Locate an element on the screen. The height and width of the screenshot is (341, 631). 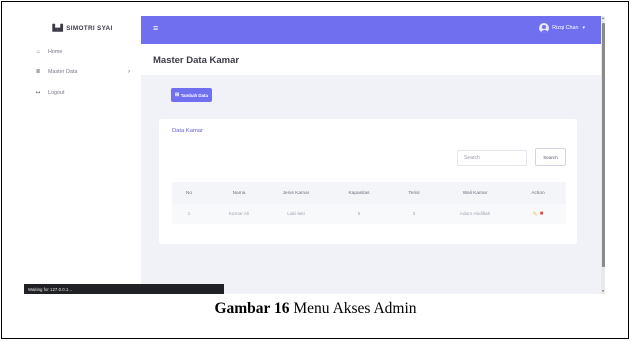
page-title: Master Data Kamar is located at coordinates (196, 60).